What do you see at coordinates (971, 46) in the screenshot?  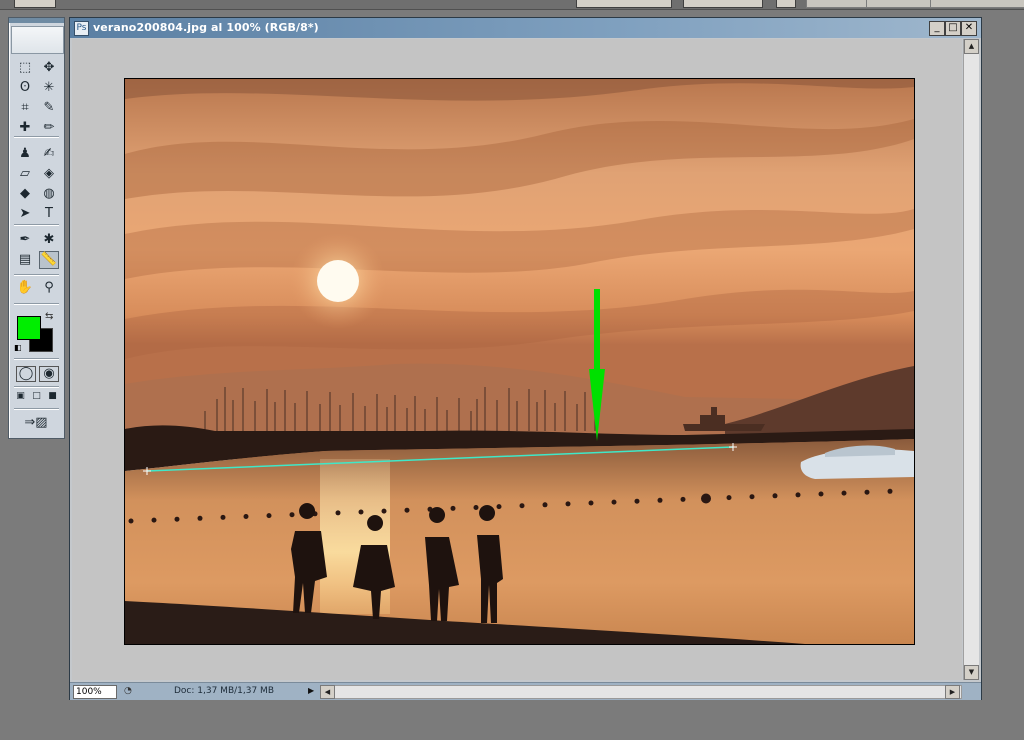 I see `scroll-up-button: ▲` at bounding box center [971, 46].